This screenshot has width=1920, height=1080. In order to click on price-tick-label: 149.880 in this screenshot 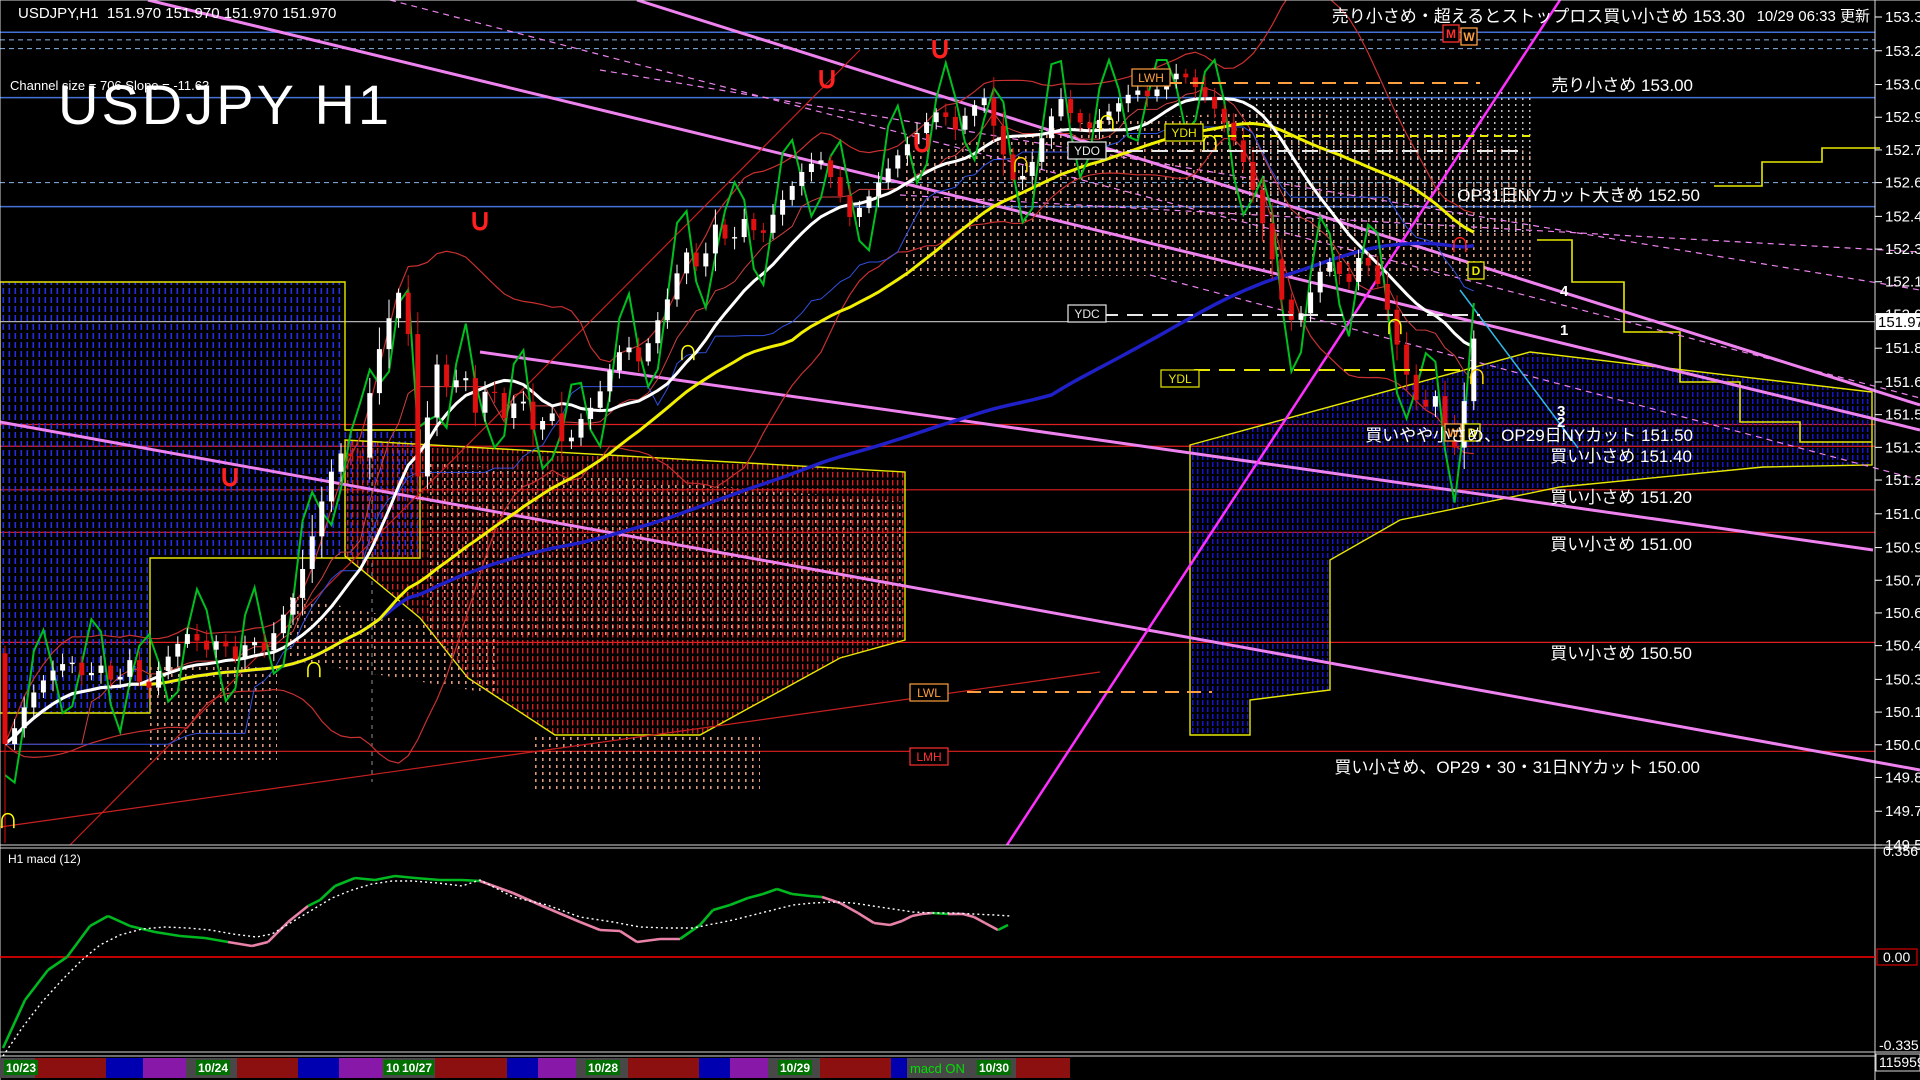, I will do `click(1902, 777)`.